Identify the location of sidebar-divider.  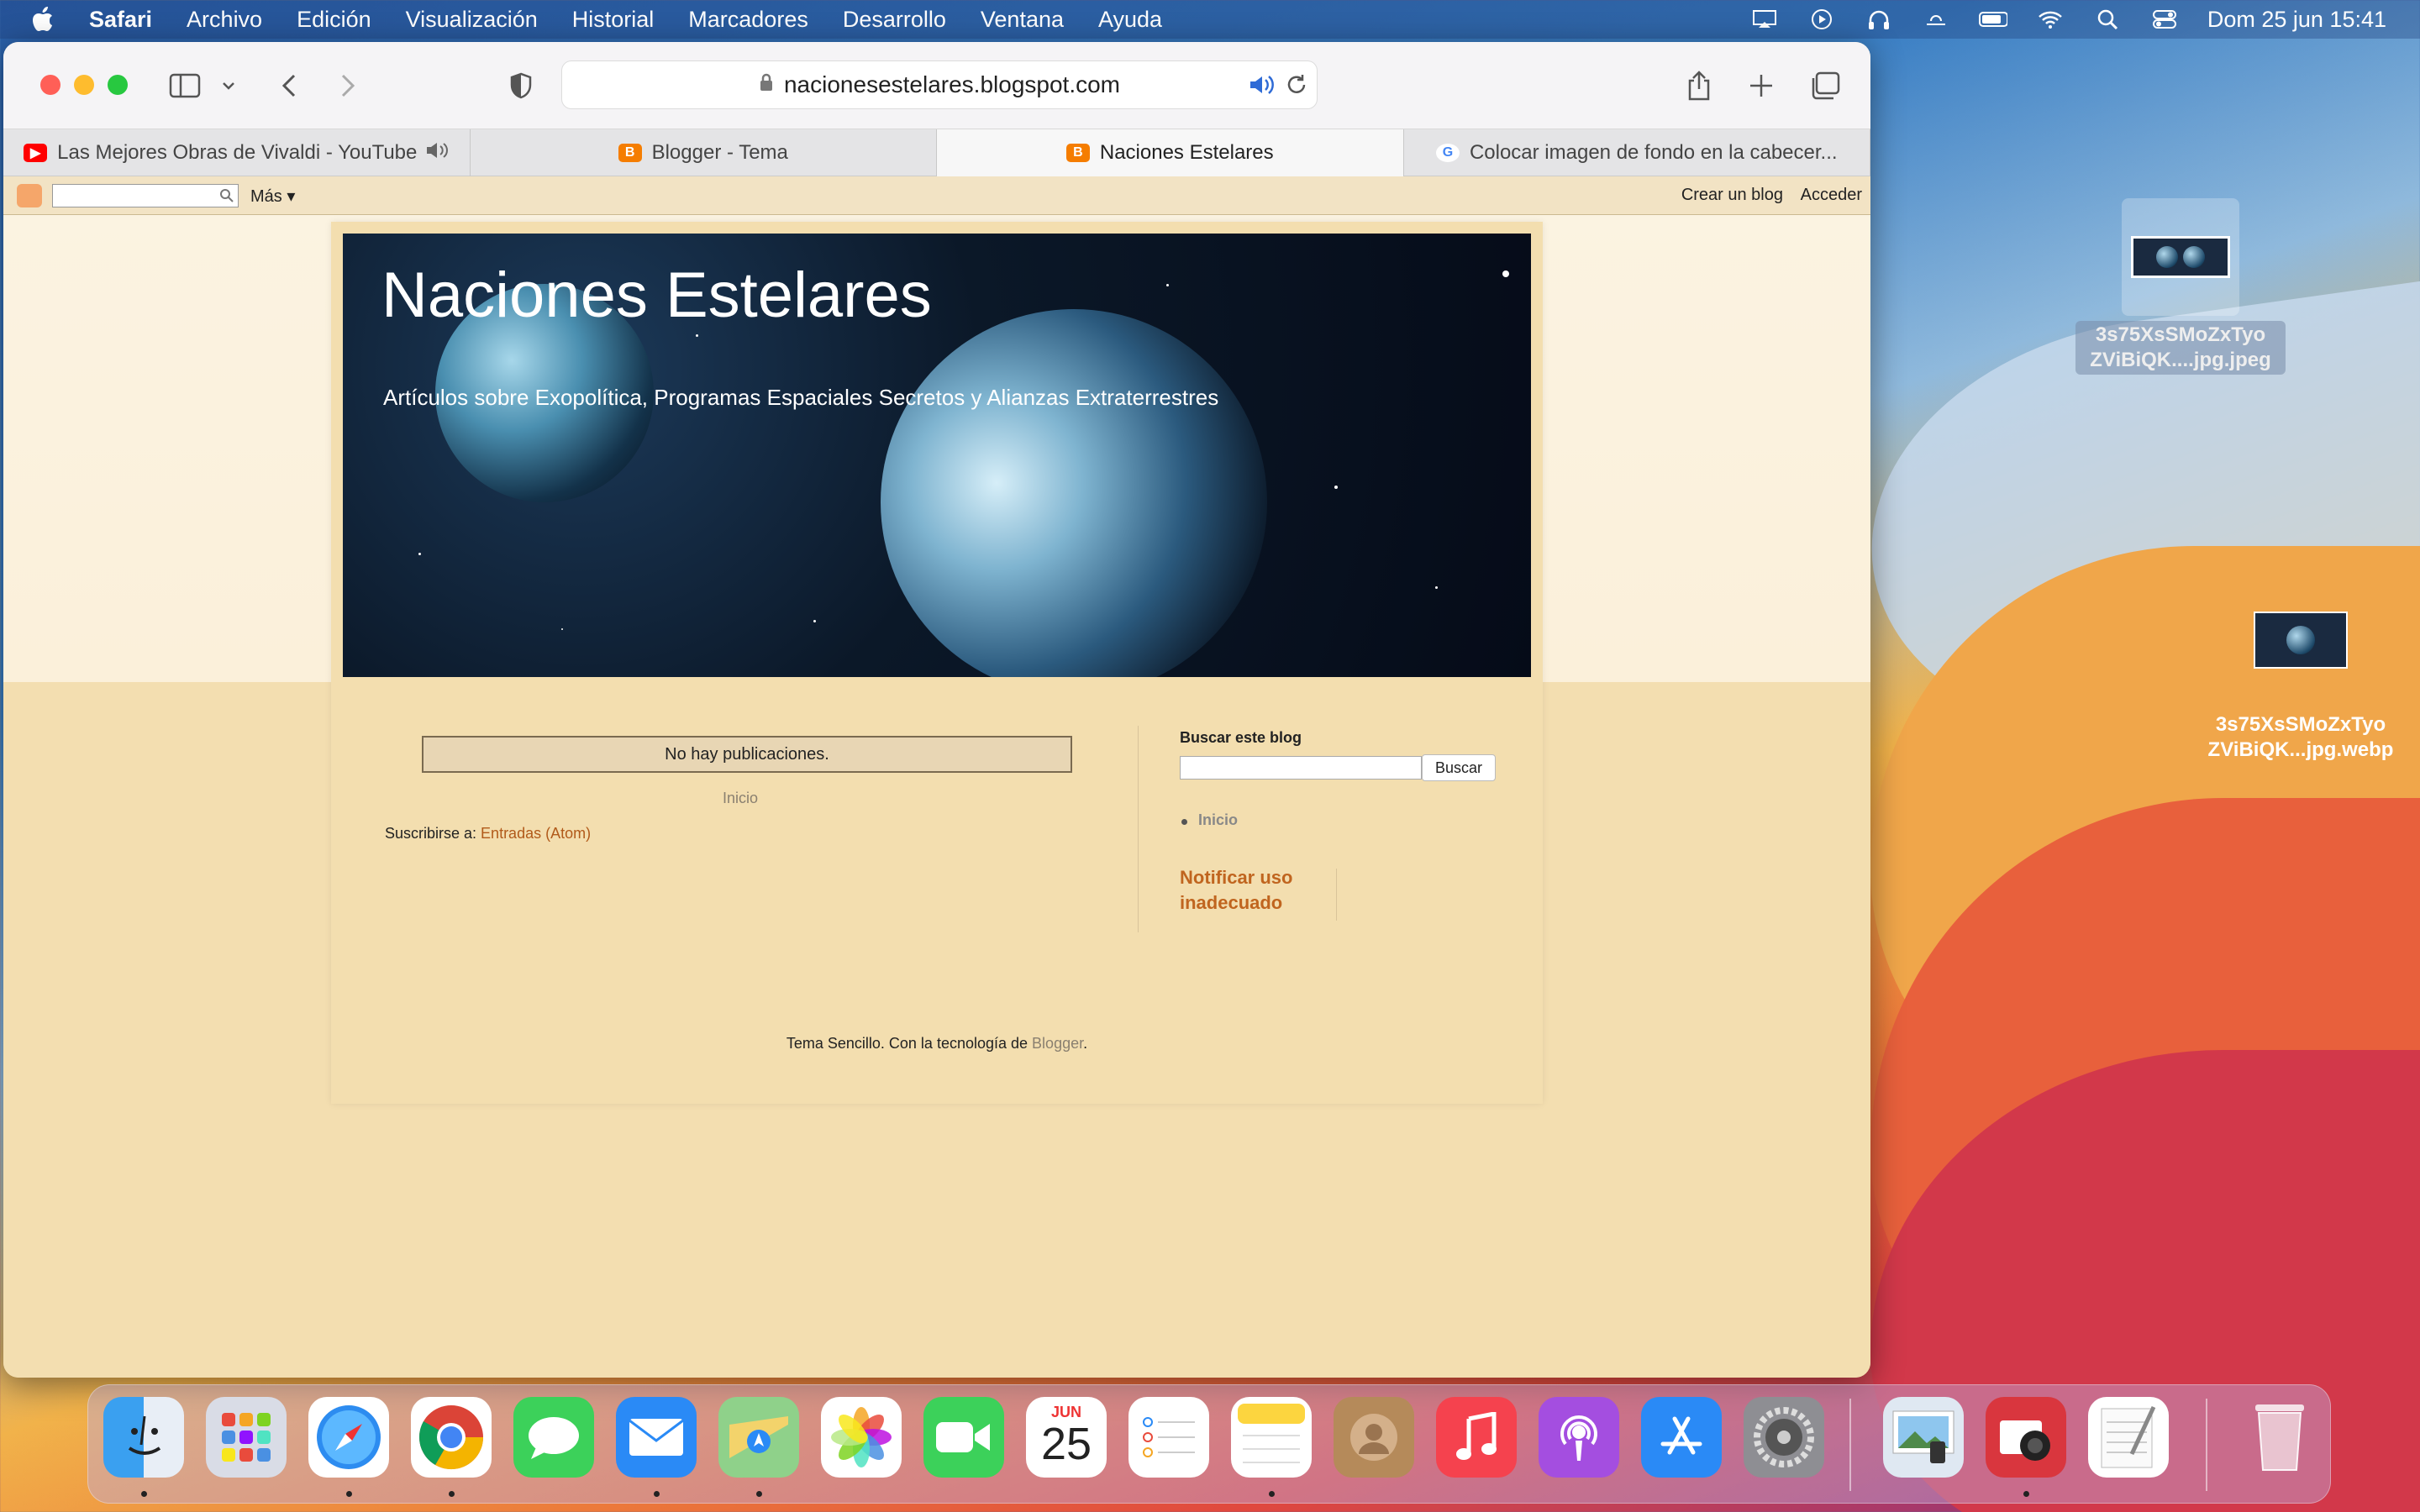
(1138, 829).